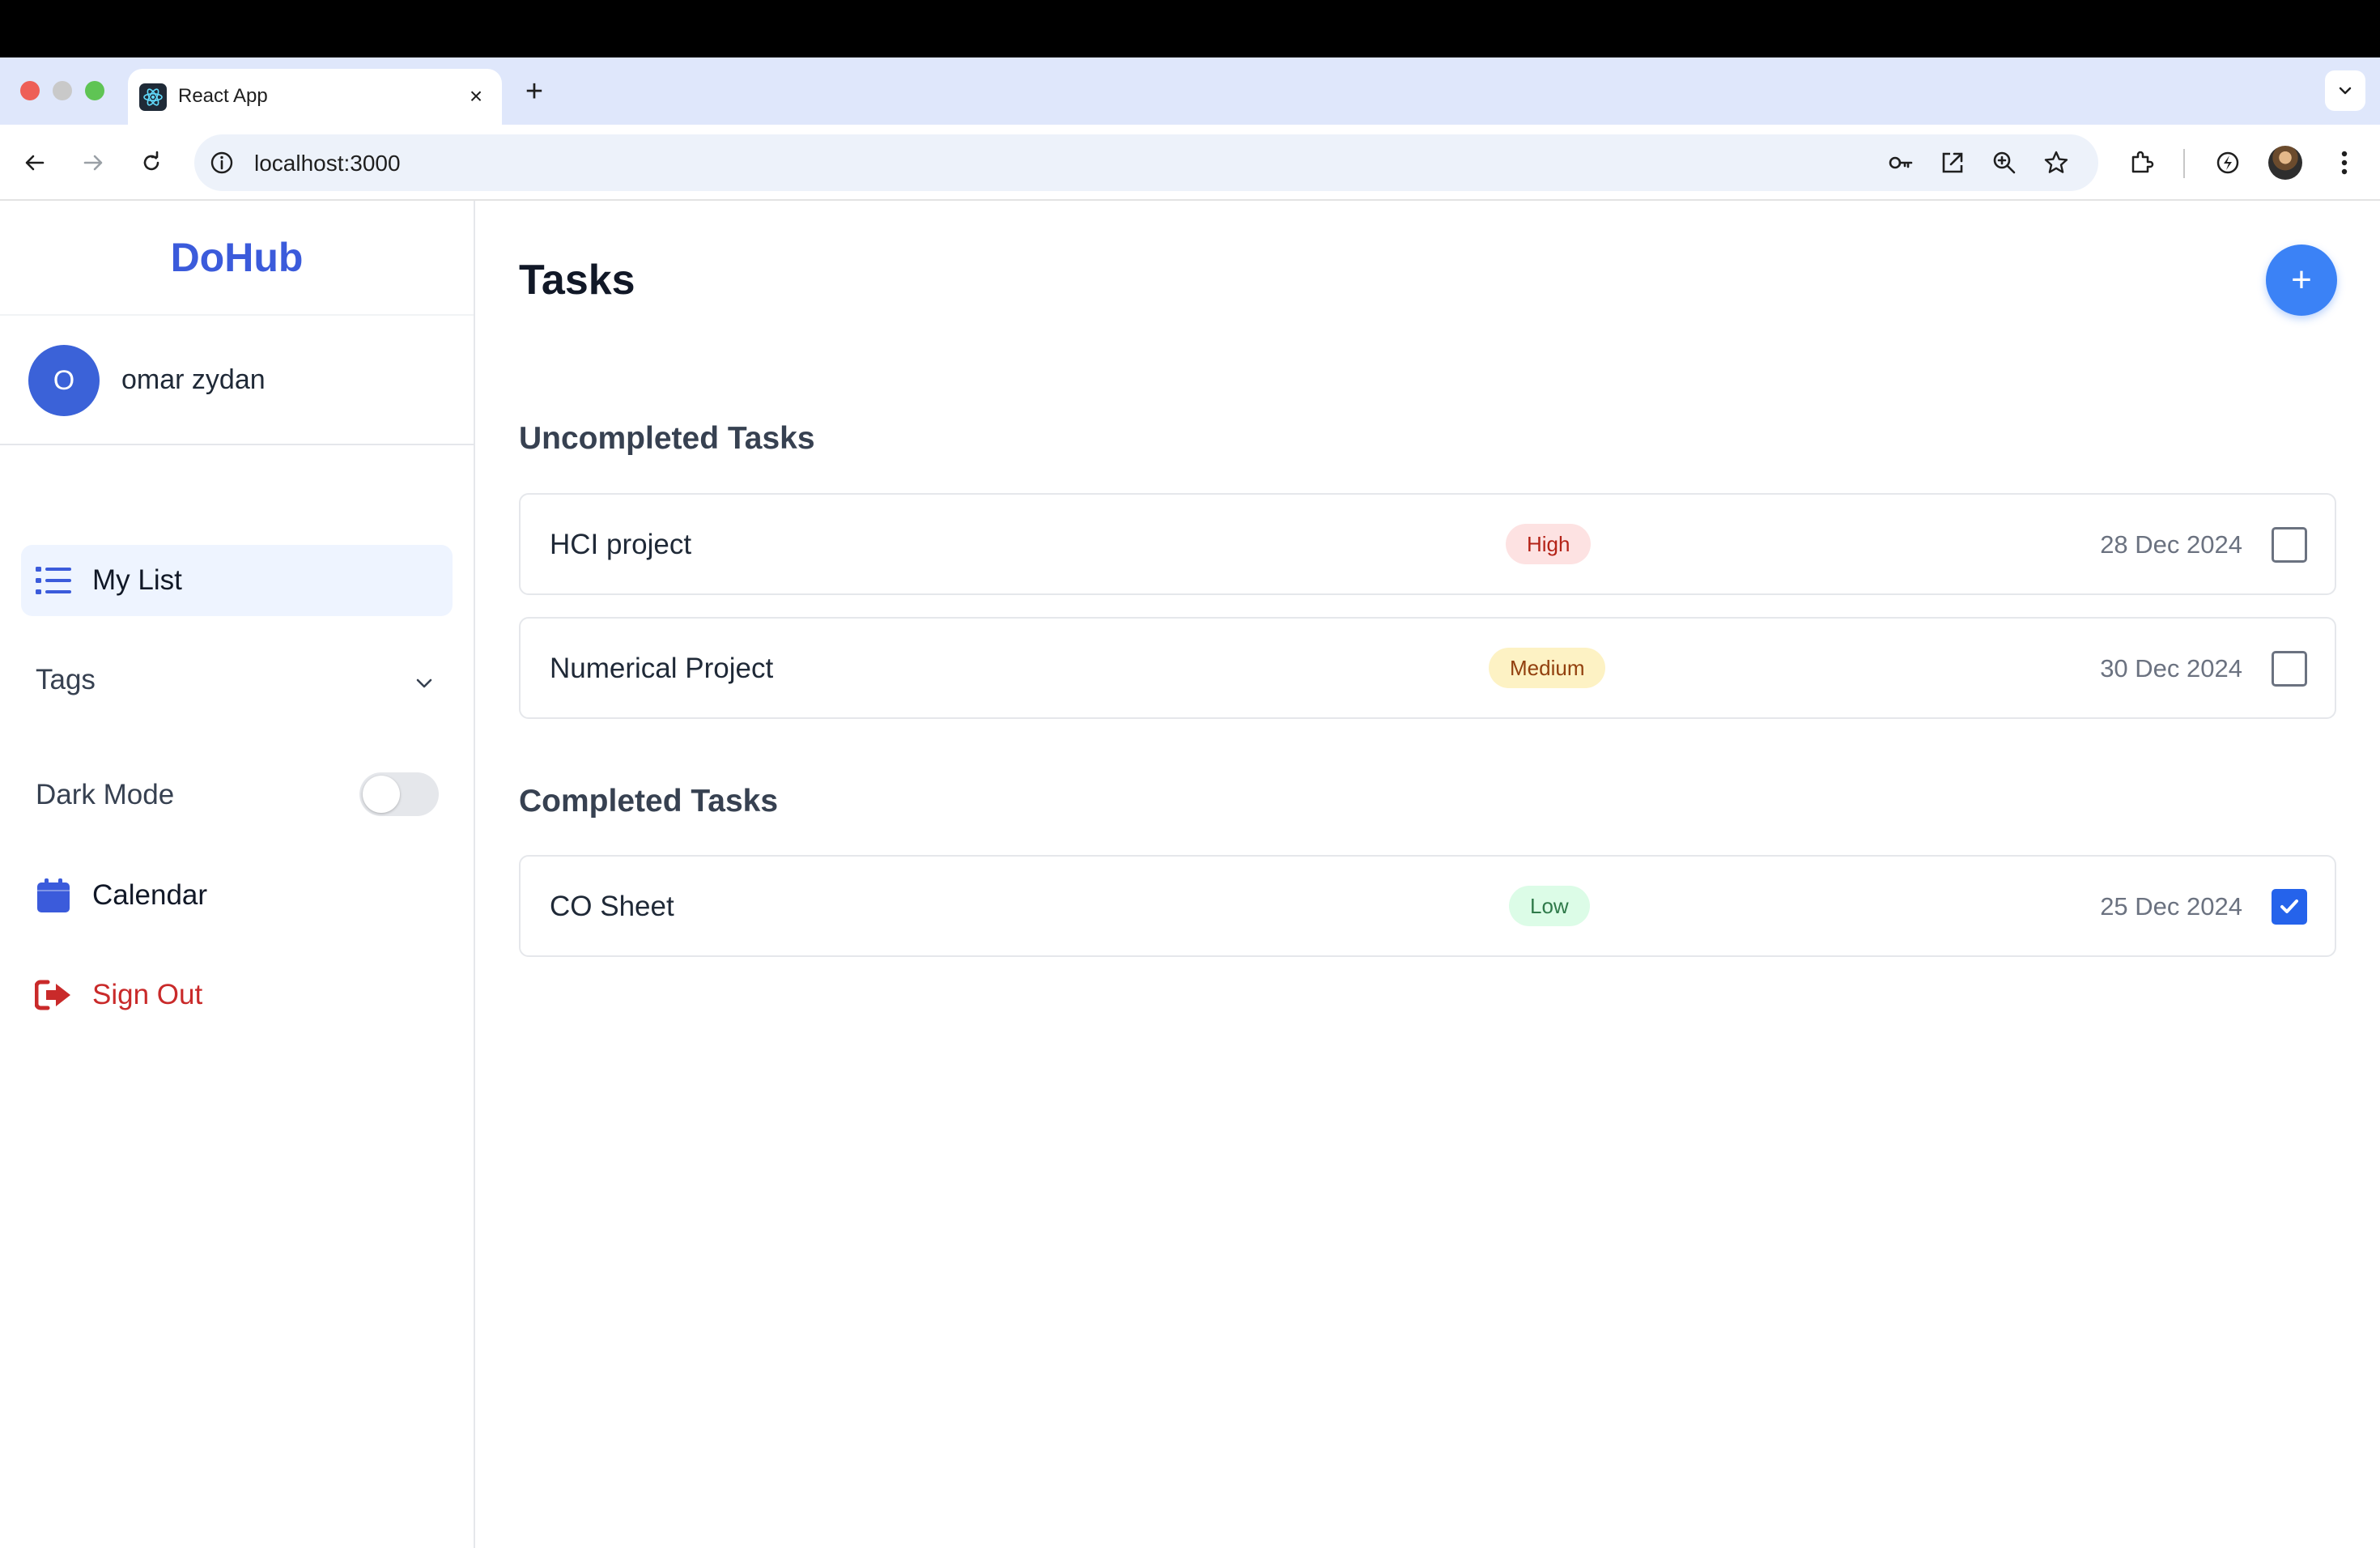 The image size is (2380, 1548). Describe the element at coordinates (315, 97) in the screenshot. I see `browser-tab: React App ×` at that location.